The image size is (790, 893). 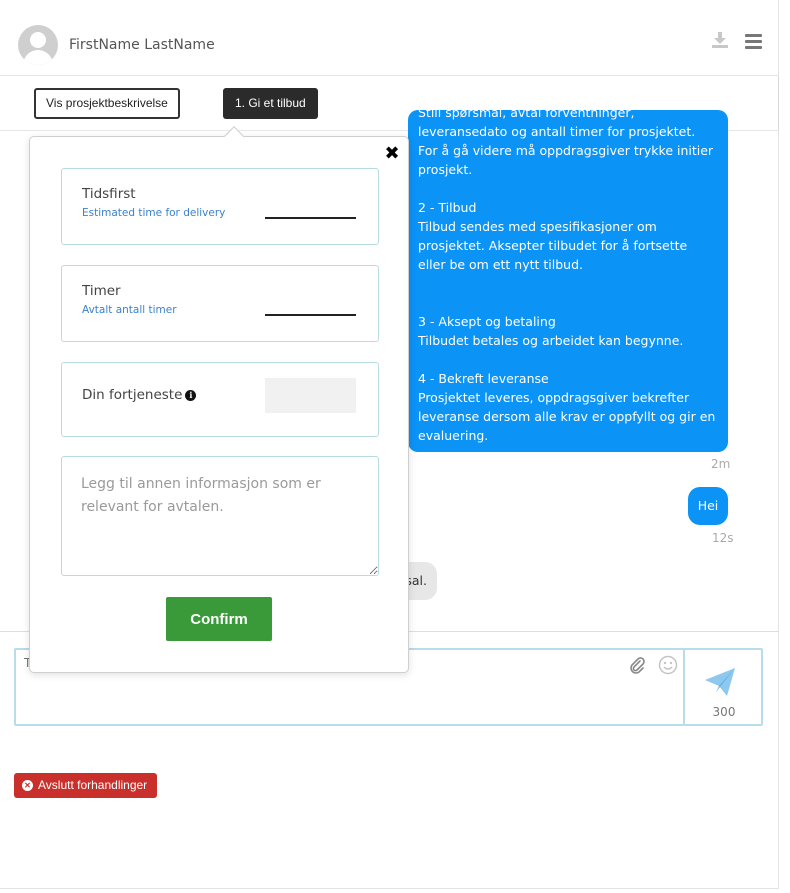 What do you see at coordinates (154, 213) in the screenshot?
I see `deadline-sublabel: Estimated time for delivery` at bounding box center [154, 213].